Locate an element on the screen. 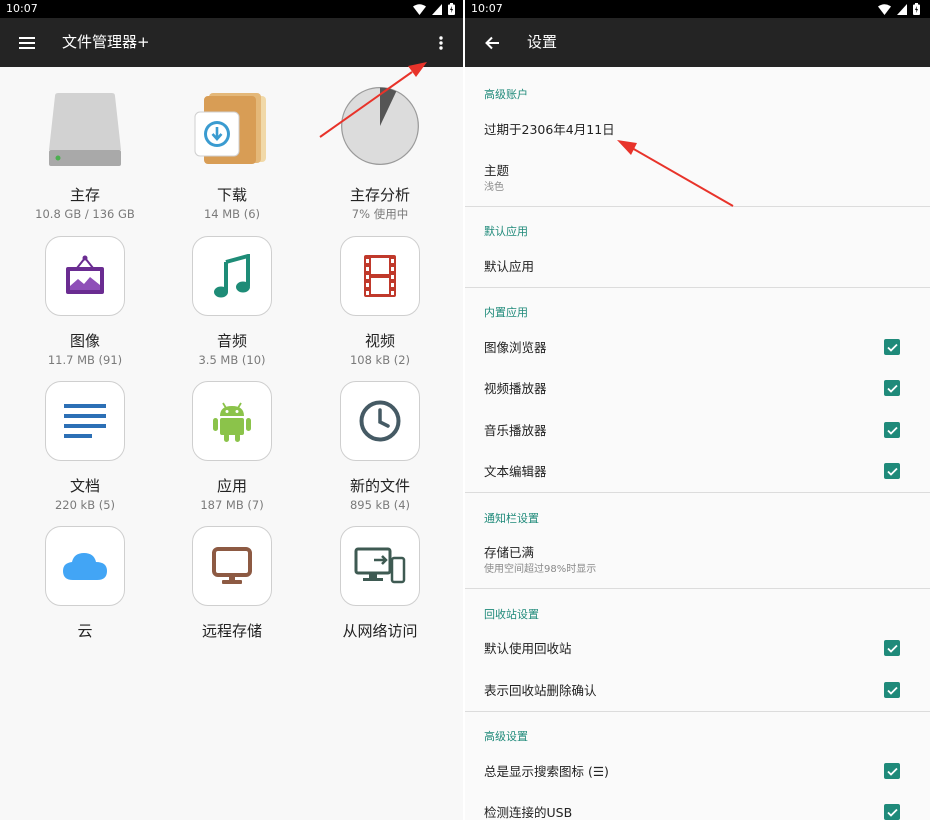 Image resolution: width=930 pixels, height=820 pixels. tile-audio: 音频 3.5 MB (10) is located at coordinates (232, 306).